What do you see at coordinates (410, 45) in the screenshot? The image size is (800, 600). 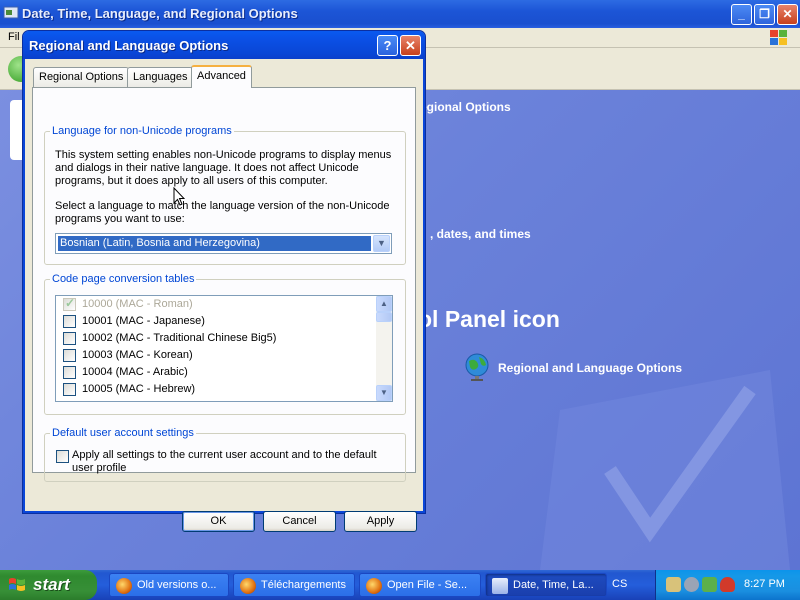 I see `dialog-close-button: ✕` at bounding box center [410, 45].